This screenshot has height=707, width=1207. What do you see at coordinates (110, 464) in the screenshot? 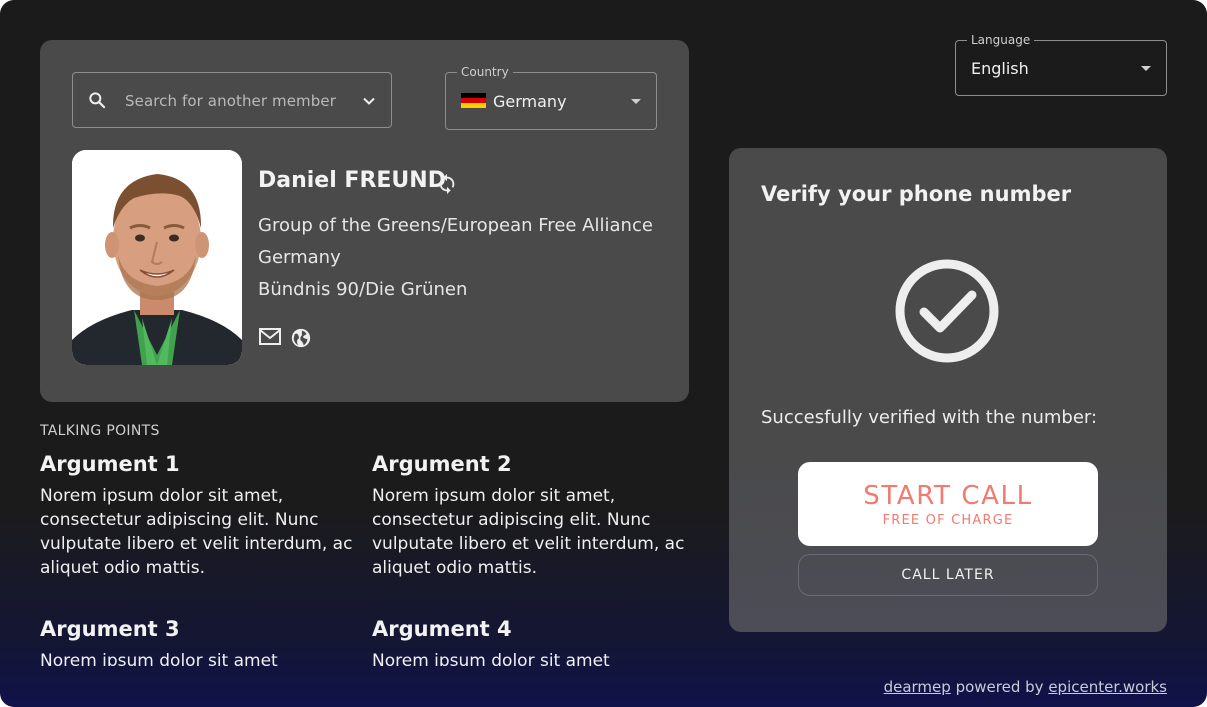
I see `talking-point-title: Argument 1` at bounding box center [110, 464].